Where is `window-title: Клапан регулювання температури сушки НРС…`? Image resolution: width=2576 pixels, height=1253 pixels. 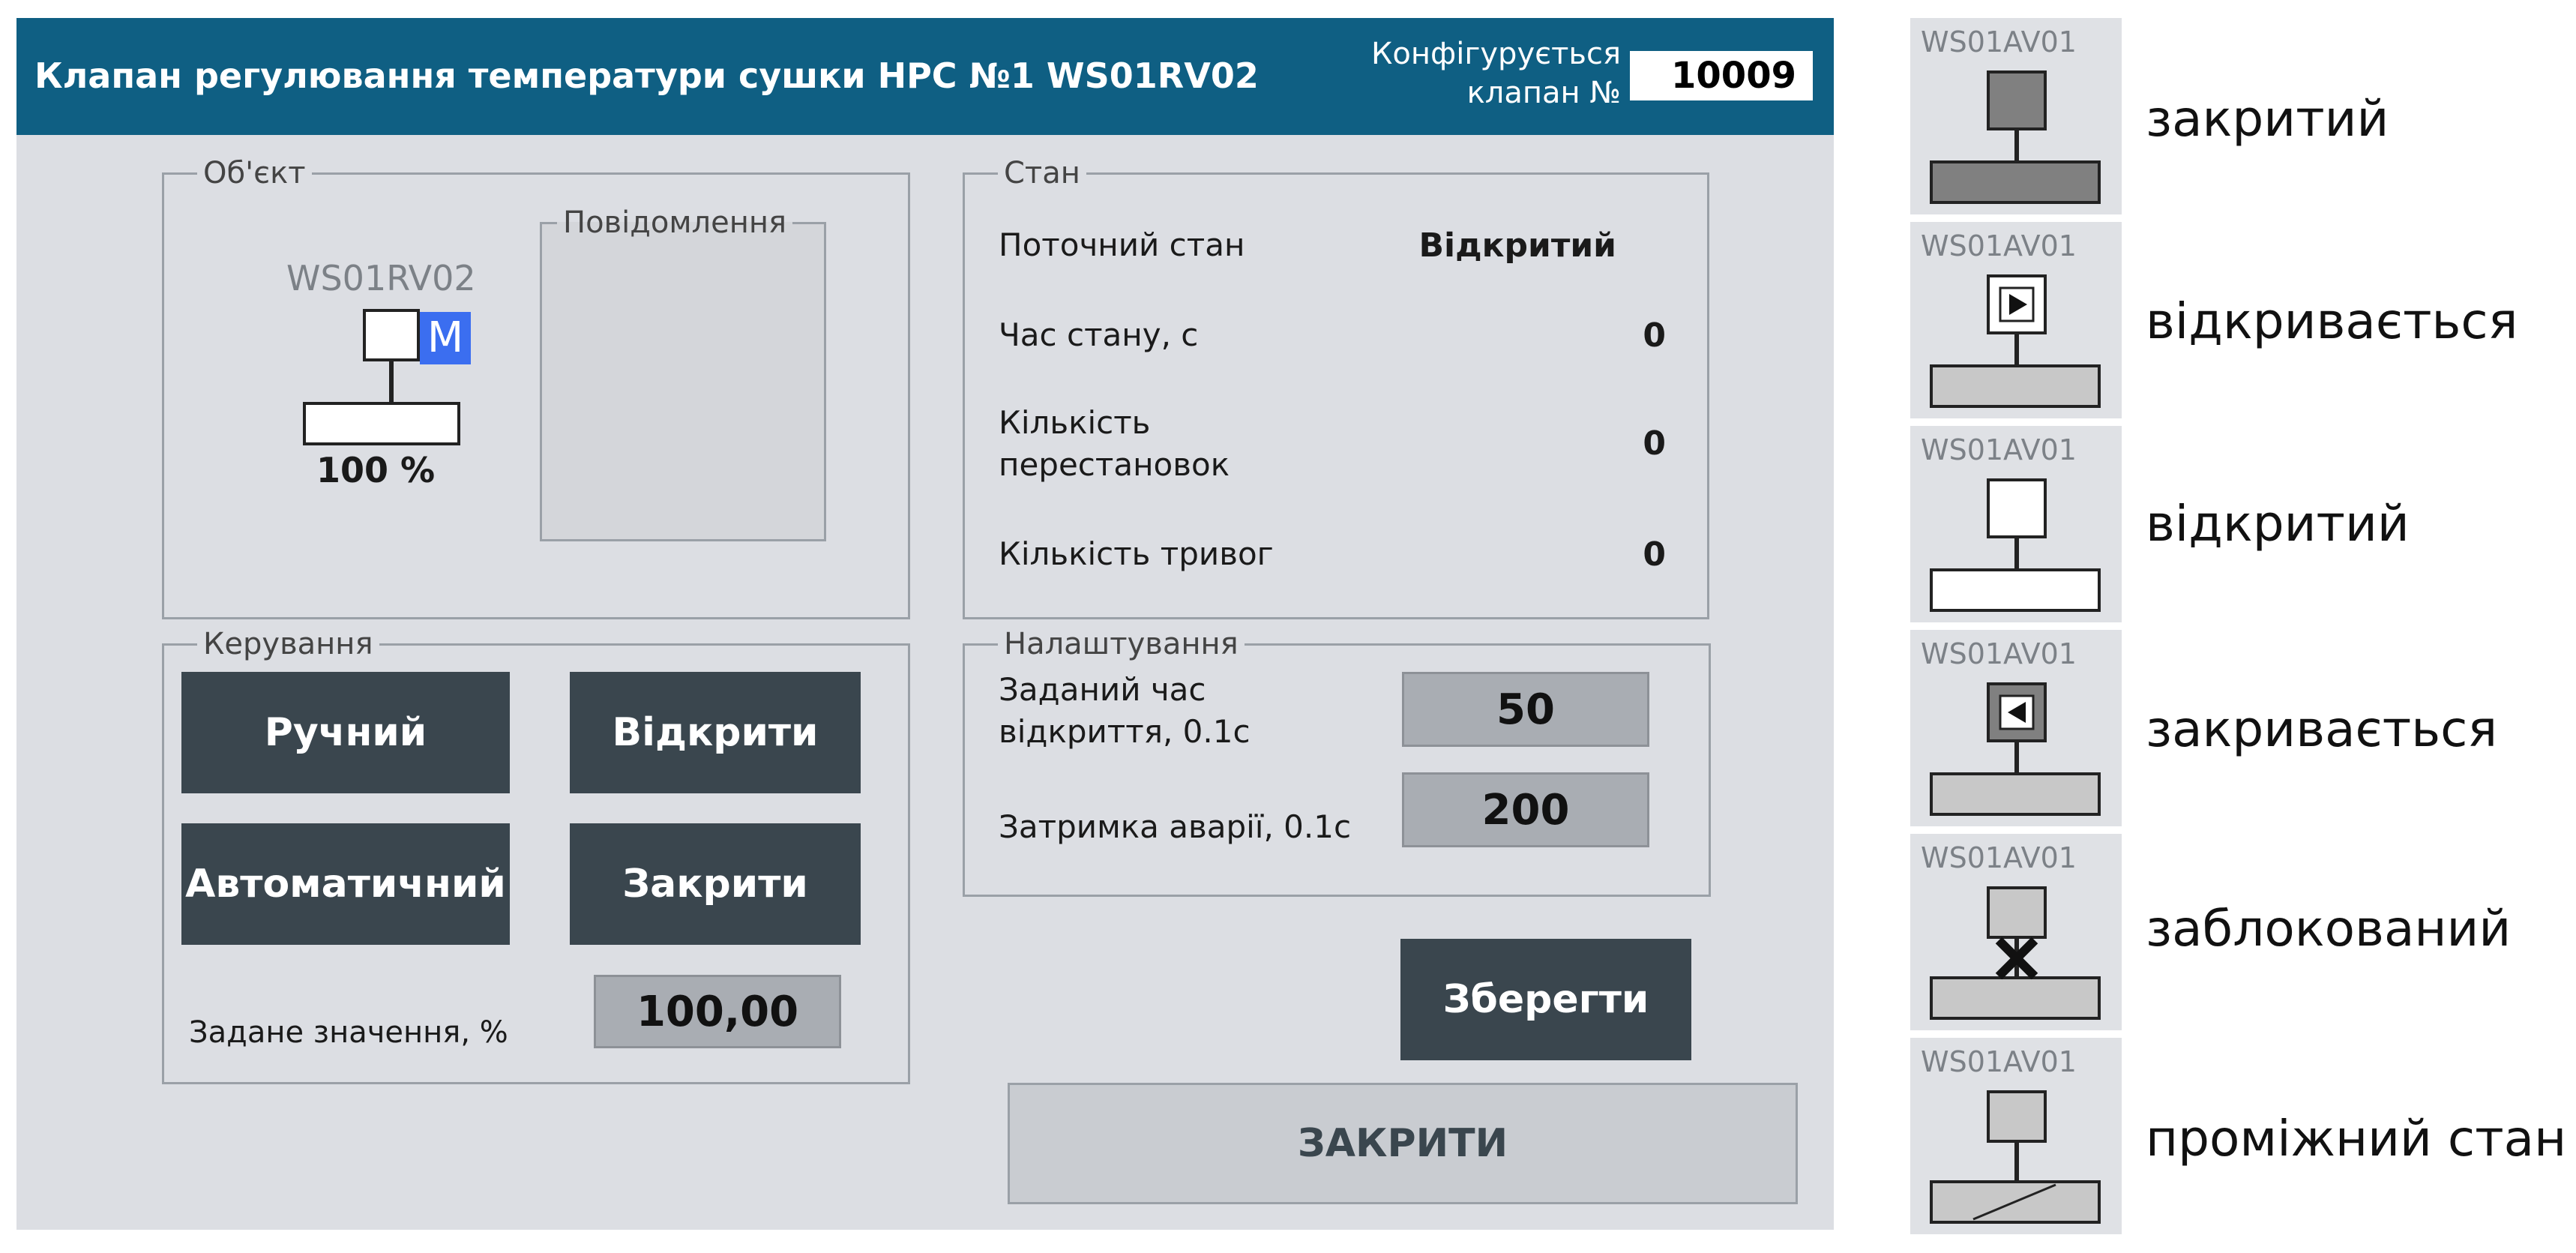
window-title: Клапан регулювання температури сушки НРС… is located at coordinates (647, 76).